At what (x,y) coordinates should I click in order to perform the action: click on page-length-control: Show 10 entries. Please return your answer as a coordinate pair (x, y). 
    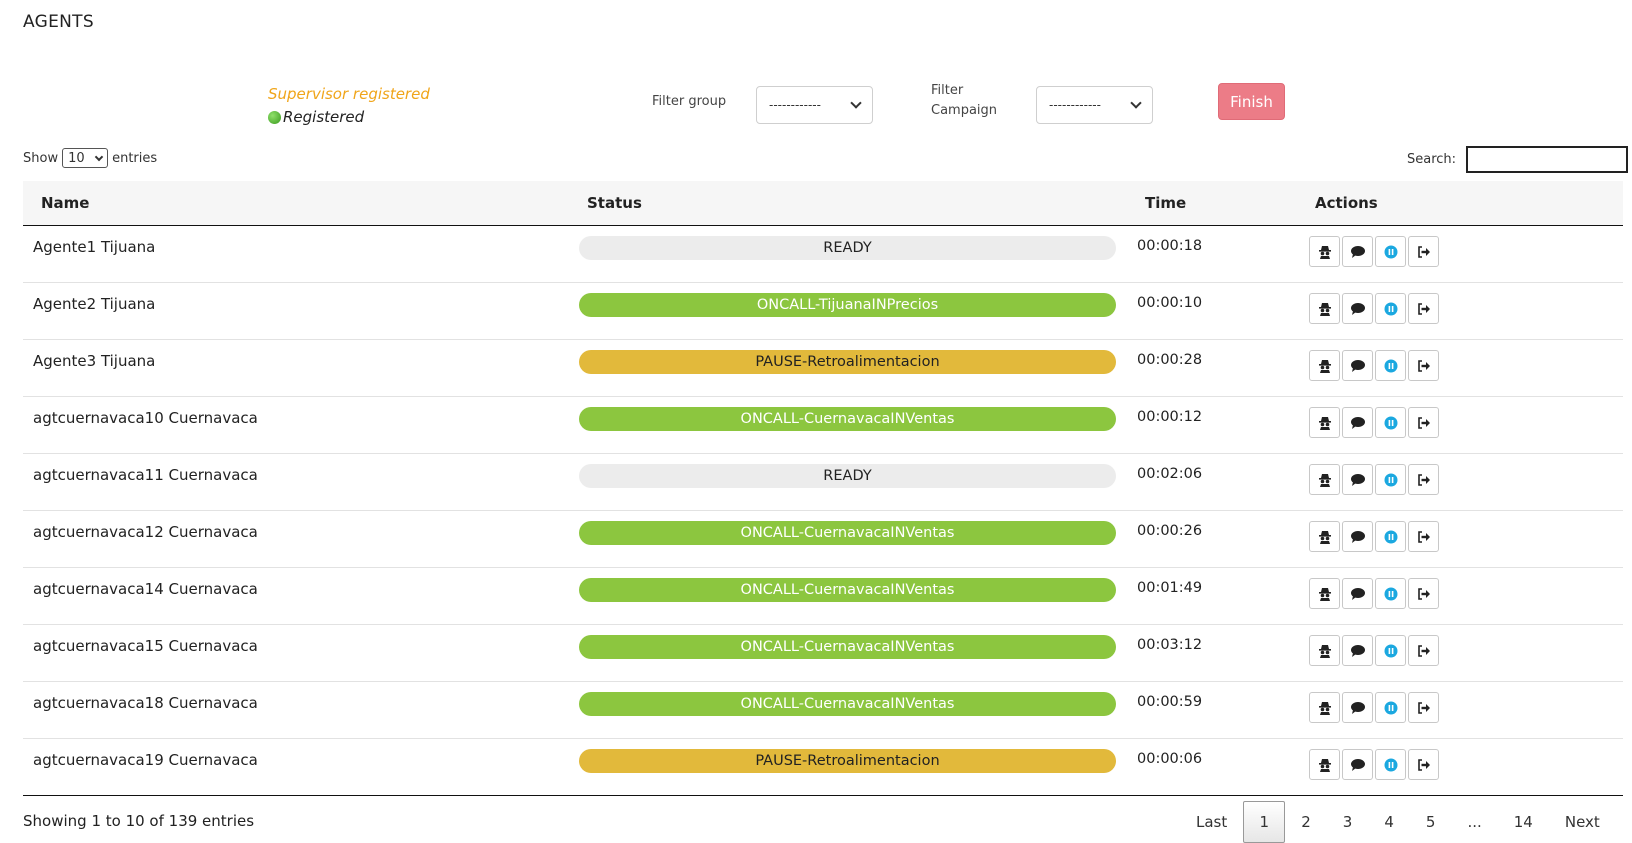
    Looking at the image, I should click on (90, 158).